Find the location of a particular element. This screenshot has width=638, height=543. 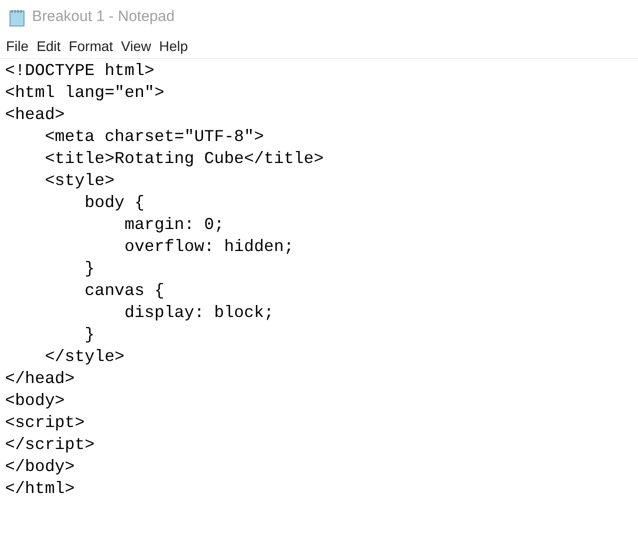

menu-item: File is located at coordinates (17, 46).